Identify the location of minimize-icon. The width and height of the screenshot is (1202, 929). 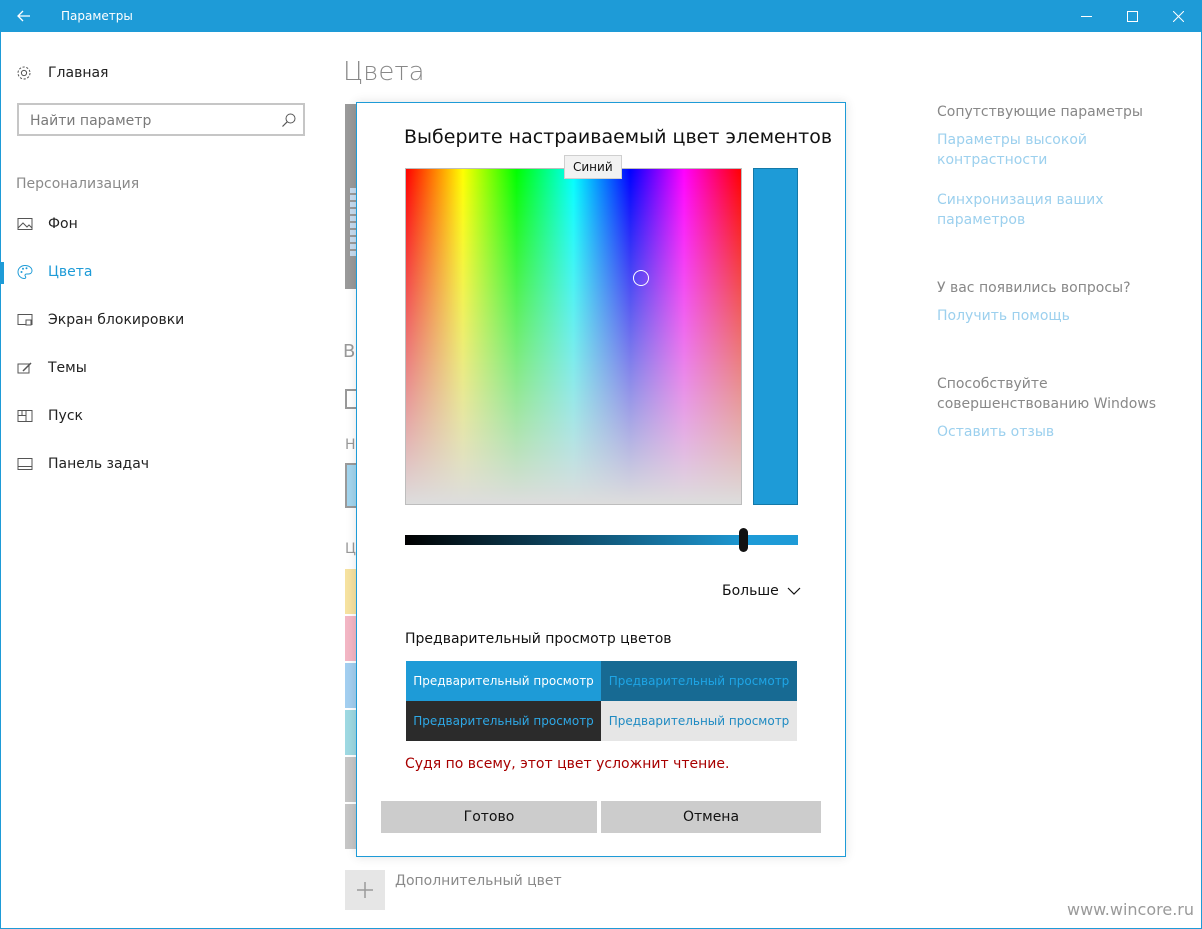
(1086, 16).